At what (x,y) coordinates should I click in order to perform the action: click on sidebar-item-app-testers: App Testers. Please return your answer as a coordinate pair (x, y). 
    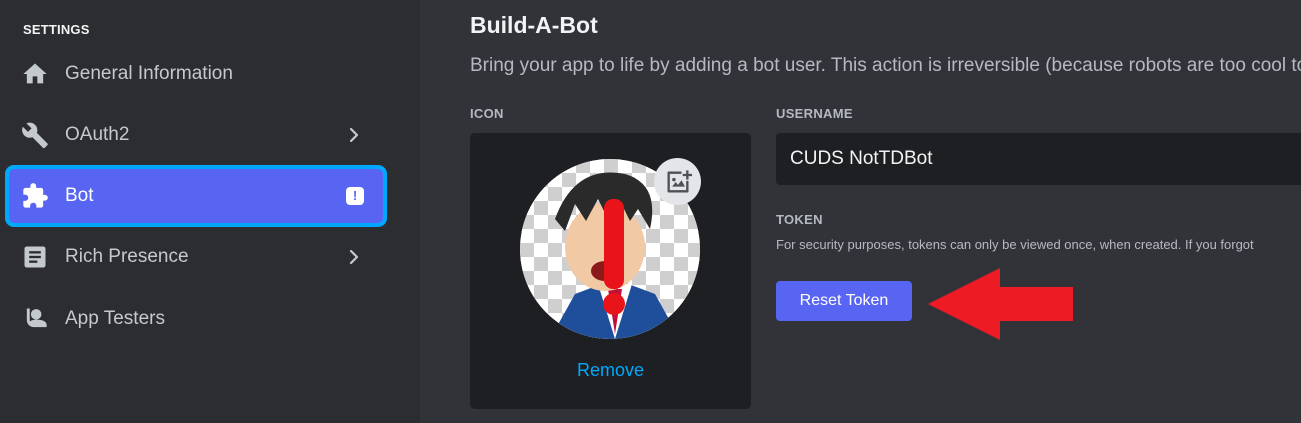
    Looking at the image, I should click on (196, 319).